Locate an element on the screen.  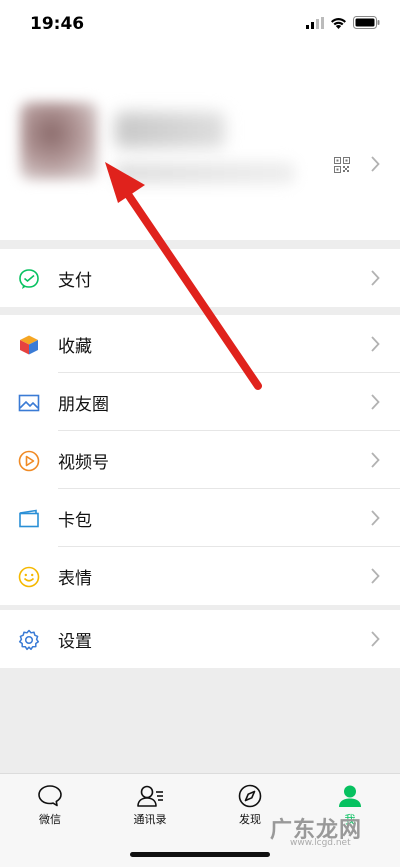
nickname-blurred is located at coordinates (170, 130).